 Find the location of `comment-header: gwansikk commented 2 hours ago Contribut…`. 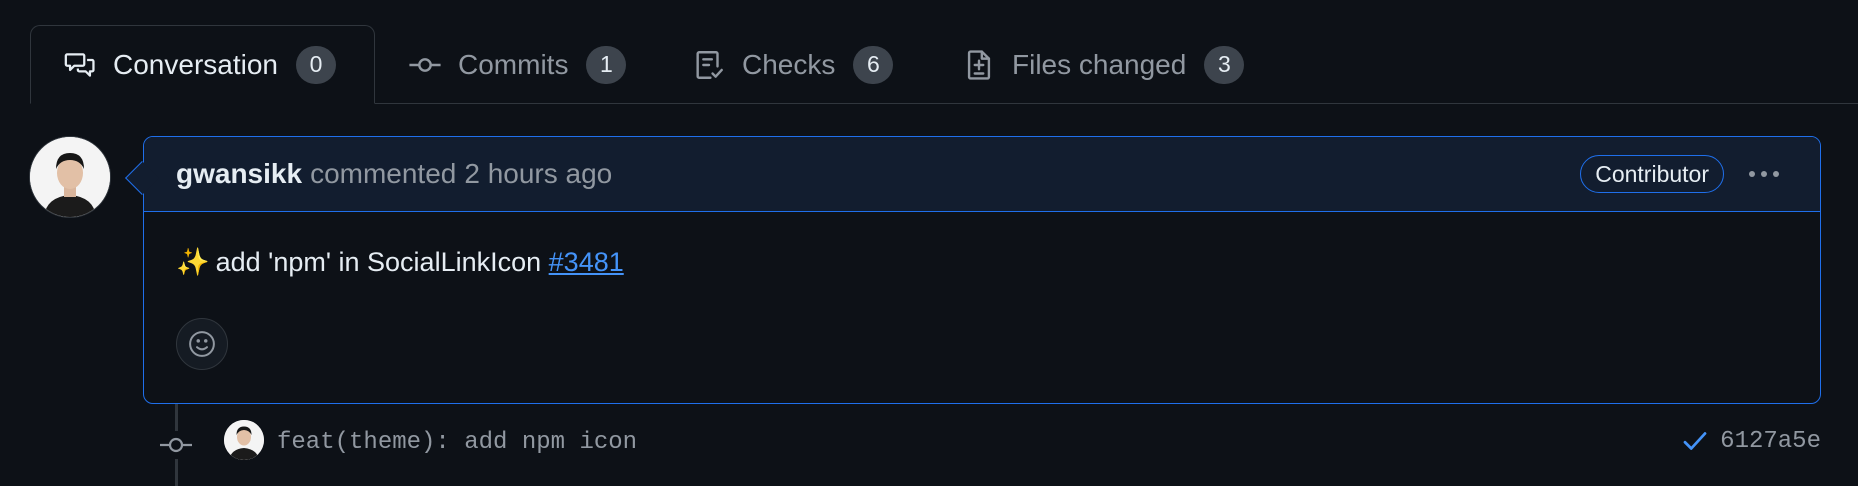

comment-header: gwansikk commented 2 hours ago Contribut… is located at coordinates (982, 174).